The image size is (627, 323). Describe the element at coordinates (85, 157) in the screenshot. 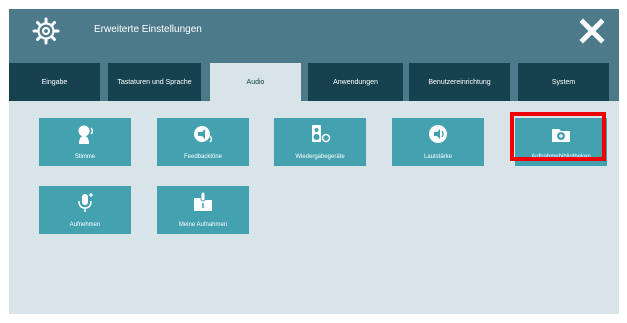

I see `tile-label: Stimme` at that location.